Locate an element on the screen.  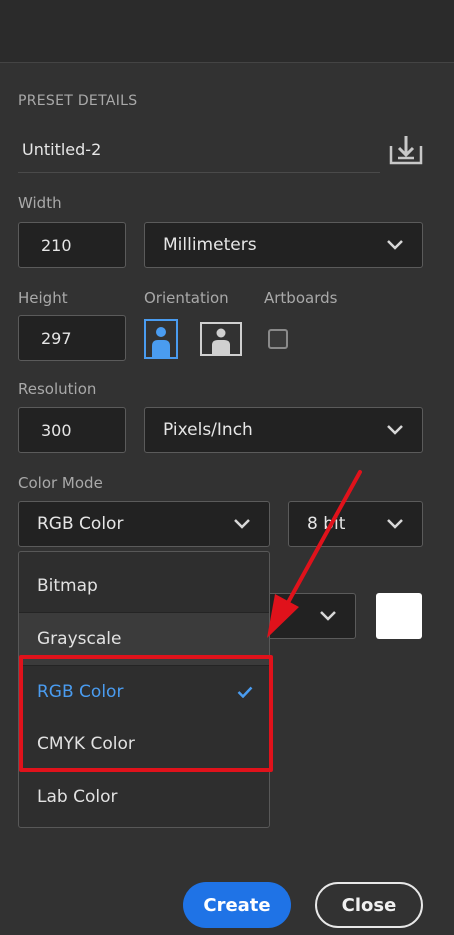
bit-depth-select: 8 bit is located at coordinates (355, 524).